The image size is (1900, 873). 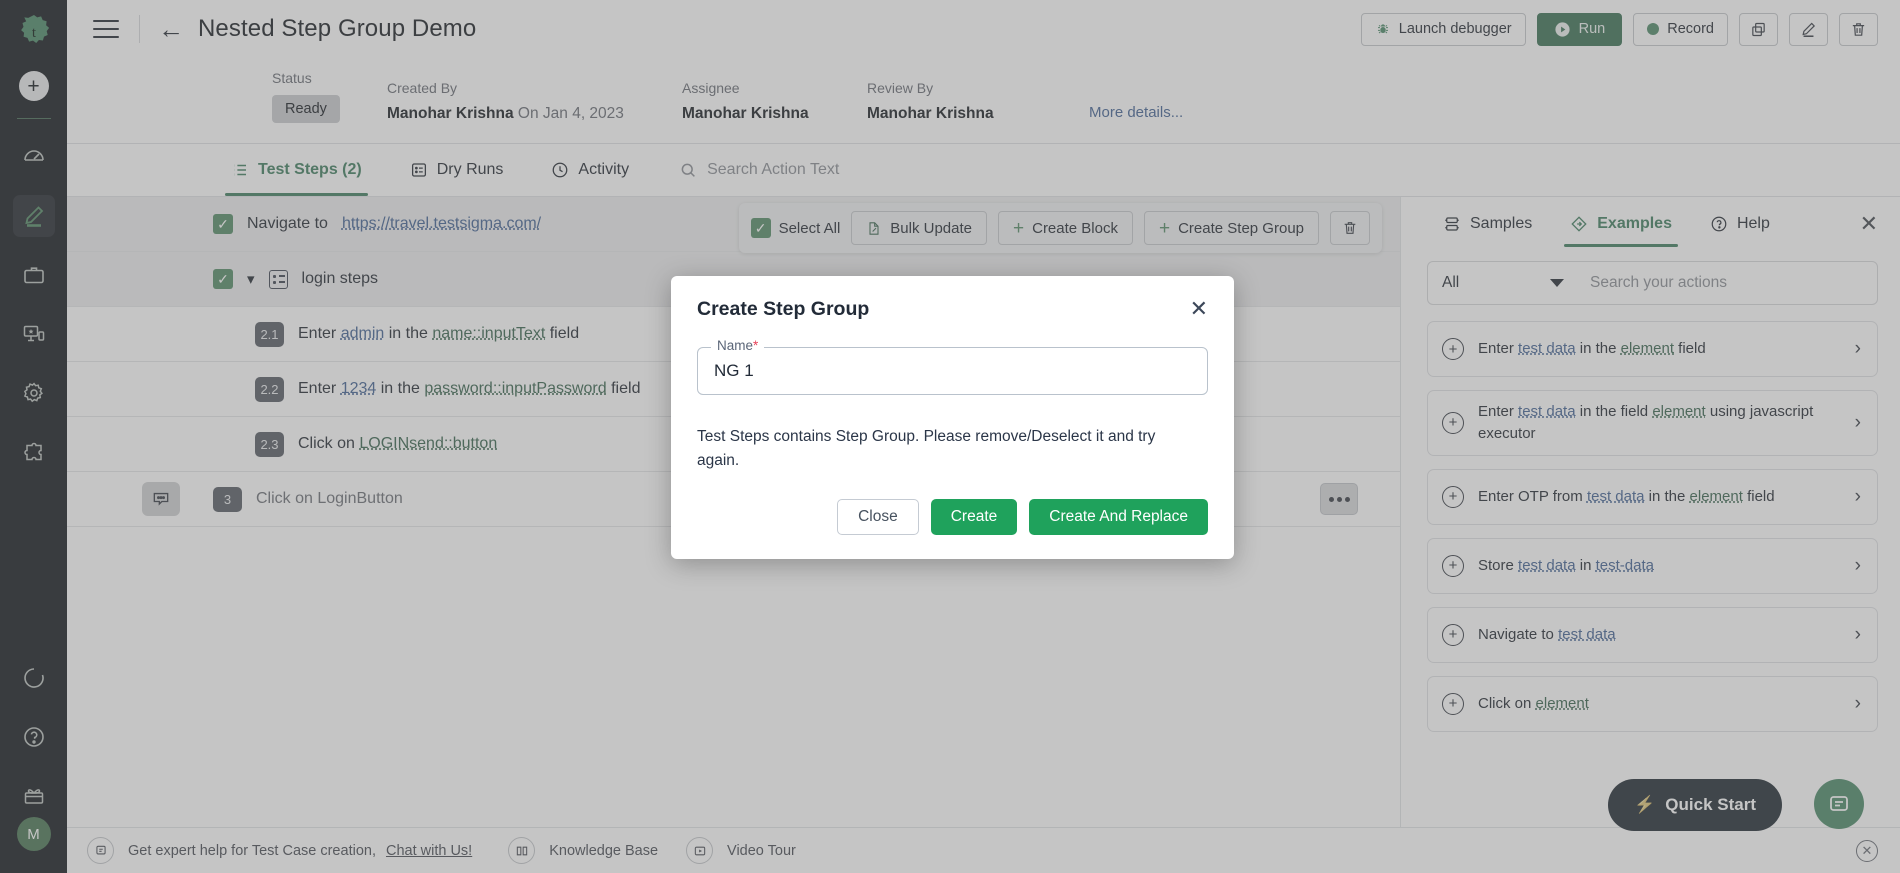 What do you see at coordinates (783, 309) in the screenshot?
I see `modal-title: Create Step Group` at bounding box center [783, 309].